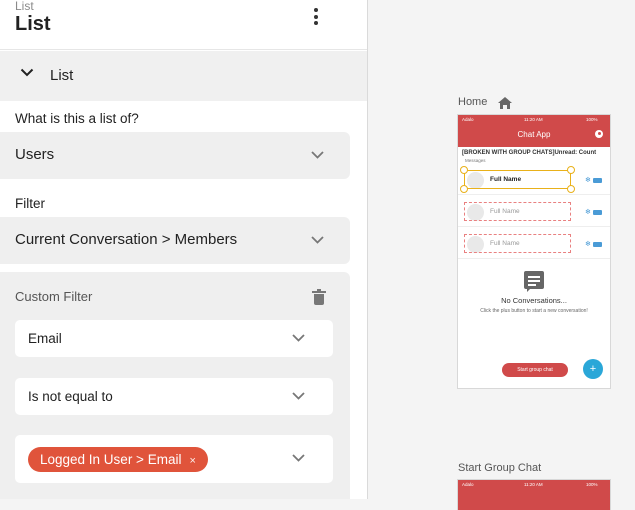  Describe the element at coordinates (316, 19) in the screenshot. I see `more-options-icon` at that location.